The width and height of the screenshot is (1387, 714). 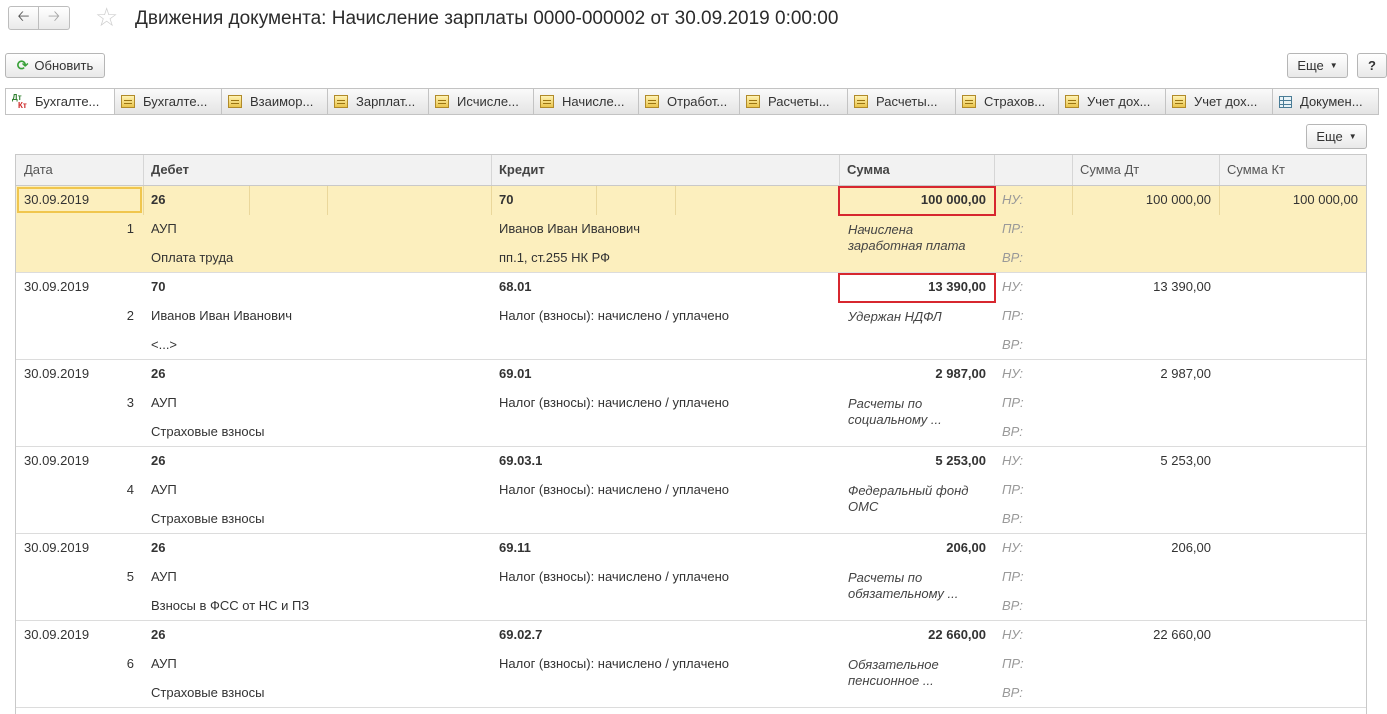 What do you see at coordinates (222, 315) in the screenshot?
I see `debit-subconto-1: Иванов Иван Иванович` at bounding box center [222, 315].